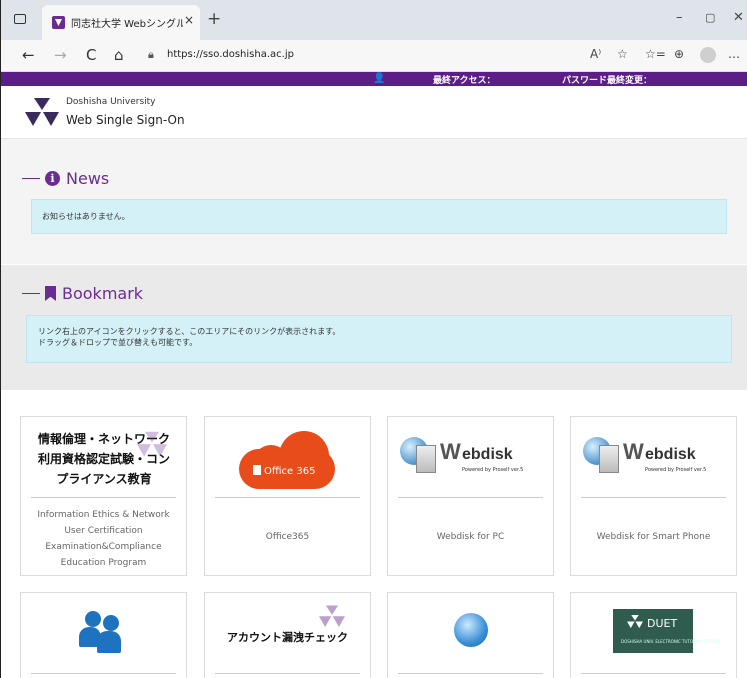 The image size is (747, 678). What do you see at coordinates (125, 120) in the screenshot?
I see `system-name: Web Single Sign-On` at bounding box center [125, 120].